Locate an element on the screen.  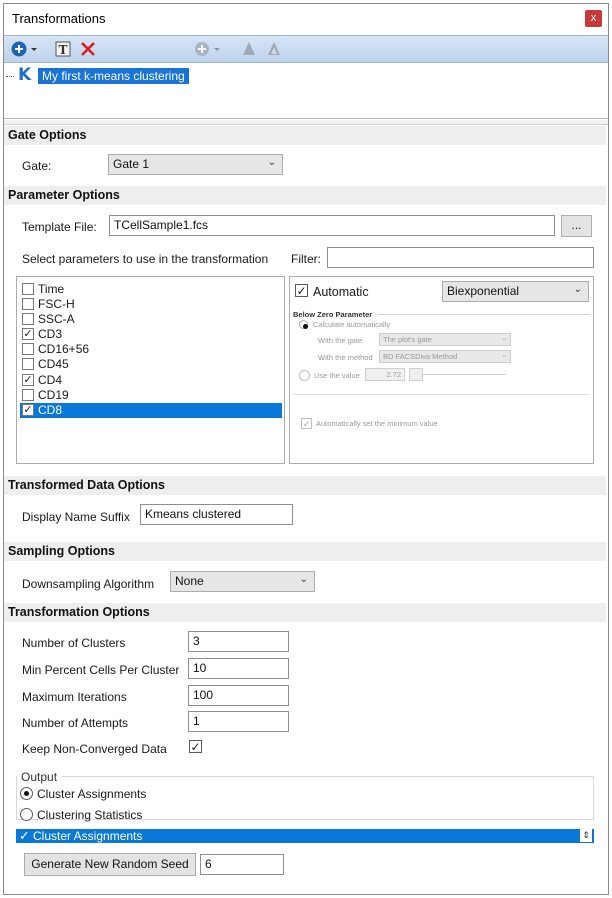
list-item-fsc-h: FSC-H is located at coordinates (151, 304).